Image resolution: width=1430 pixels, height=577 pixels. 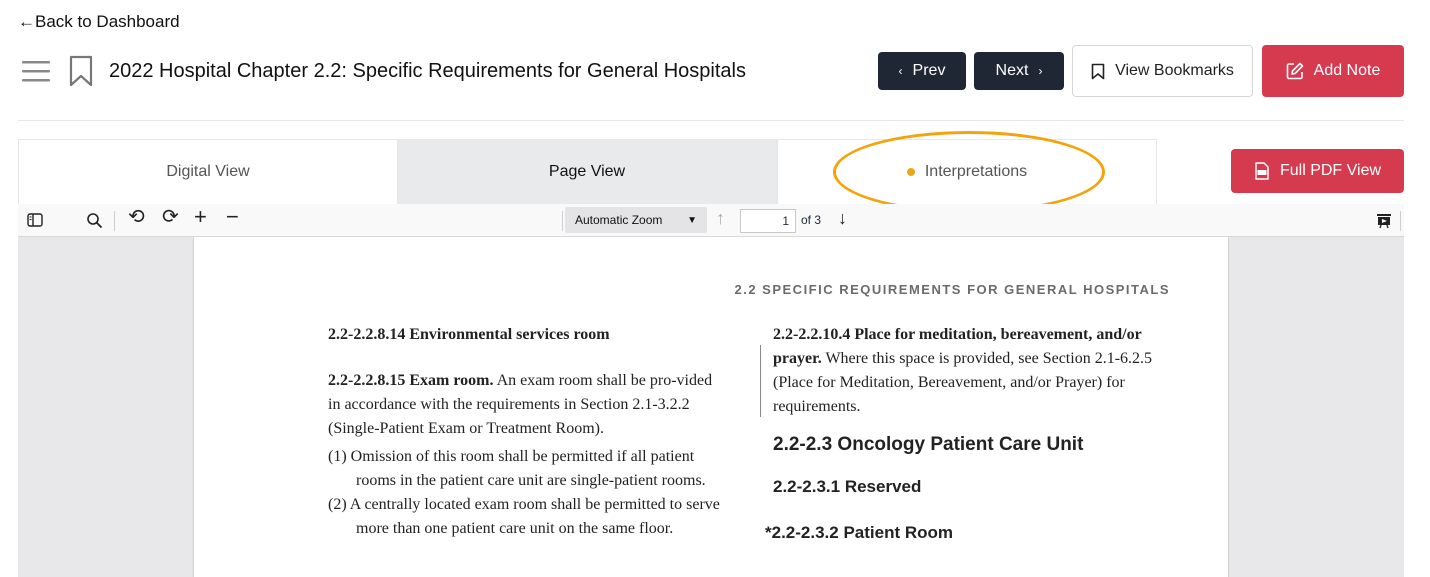 What do you see at coordinates (1294, 71) in the screenshot?
I see `edit-note-icon` at bounding box center [1294, 71].